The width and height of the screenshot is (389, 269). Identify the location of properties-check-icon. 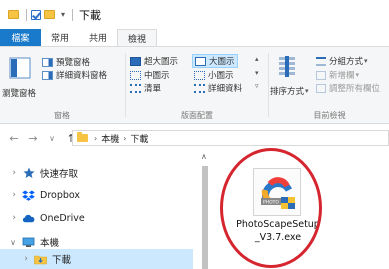
(36, 14).